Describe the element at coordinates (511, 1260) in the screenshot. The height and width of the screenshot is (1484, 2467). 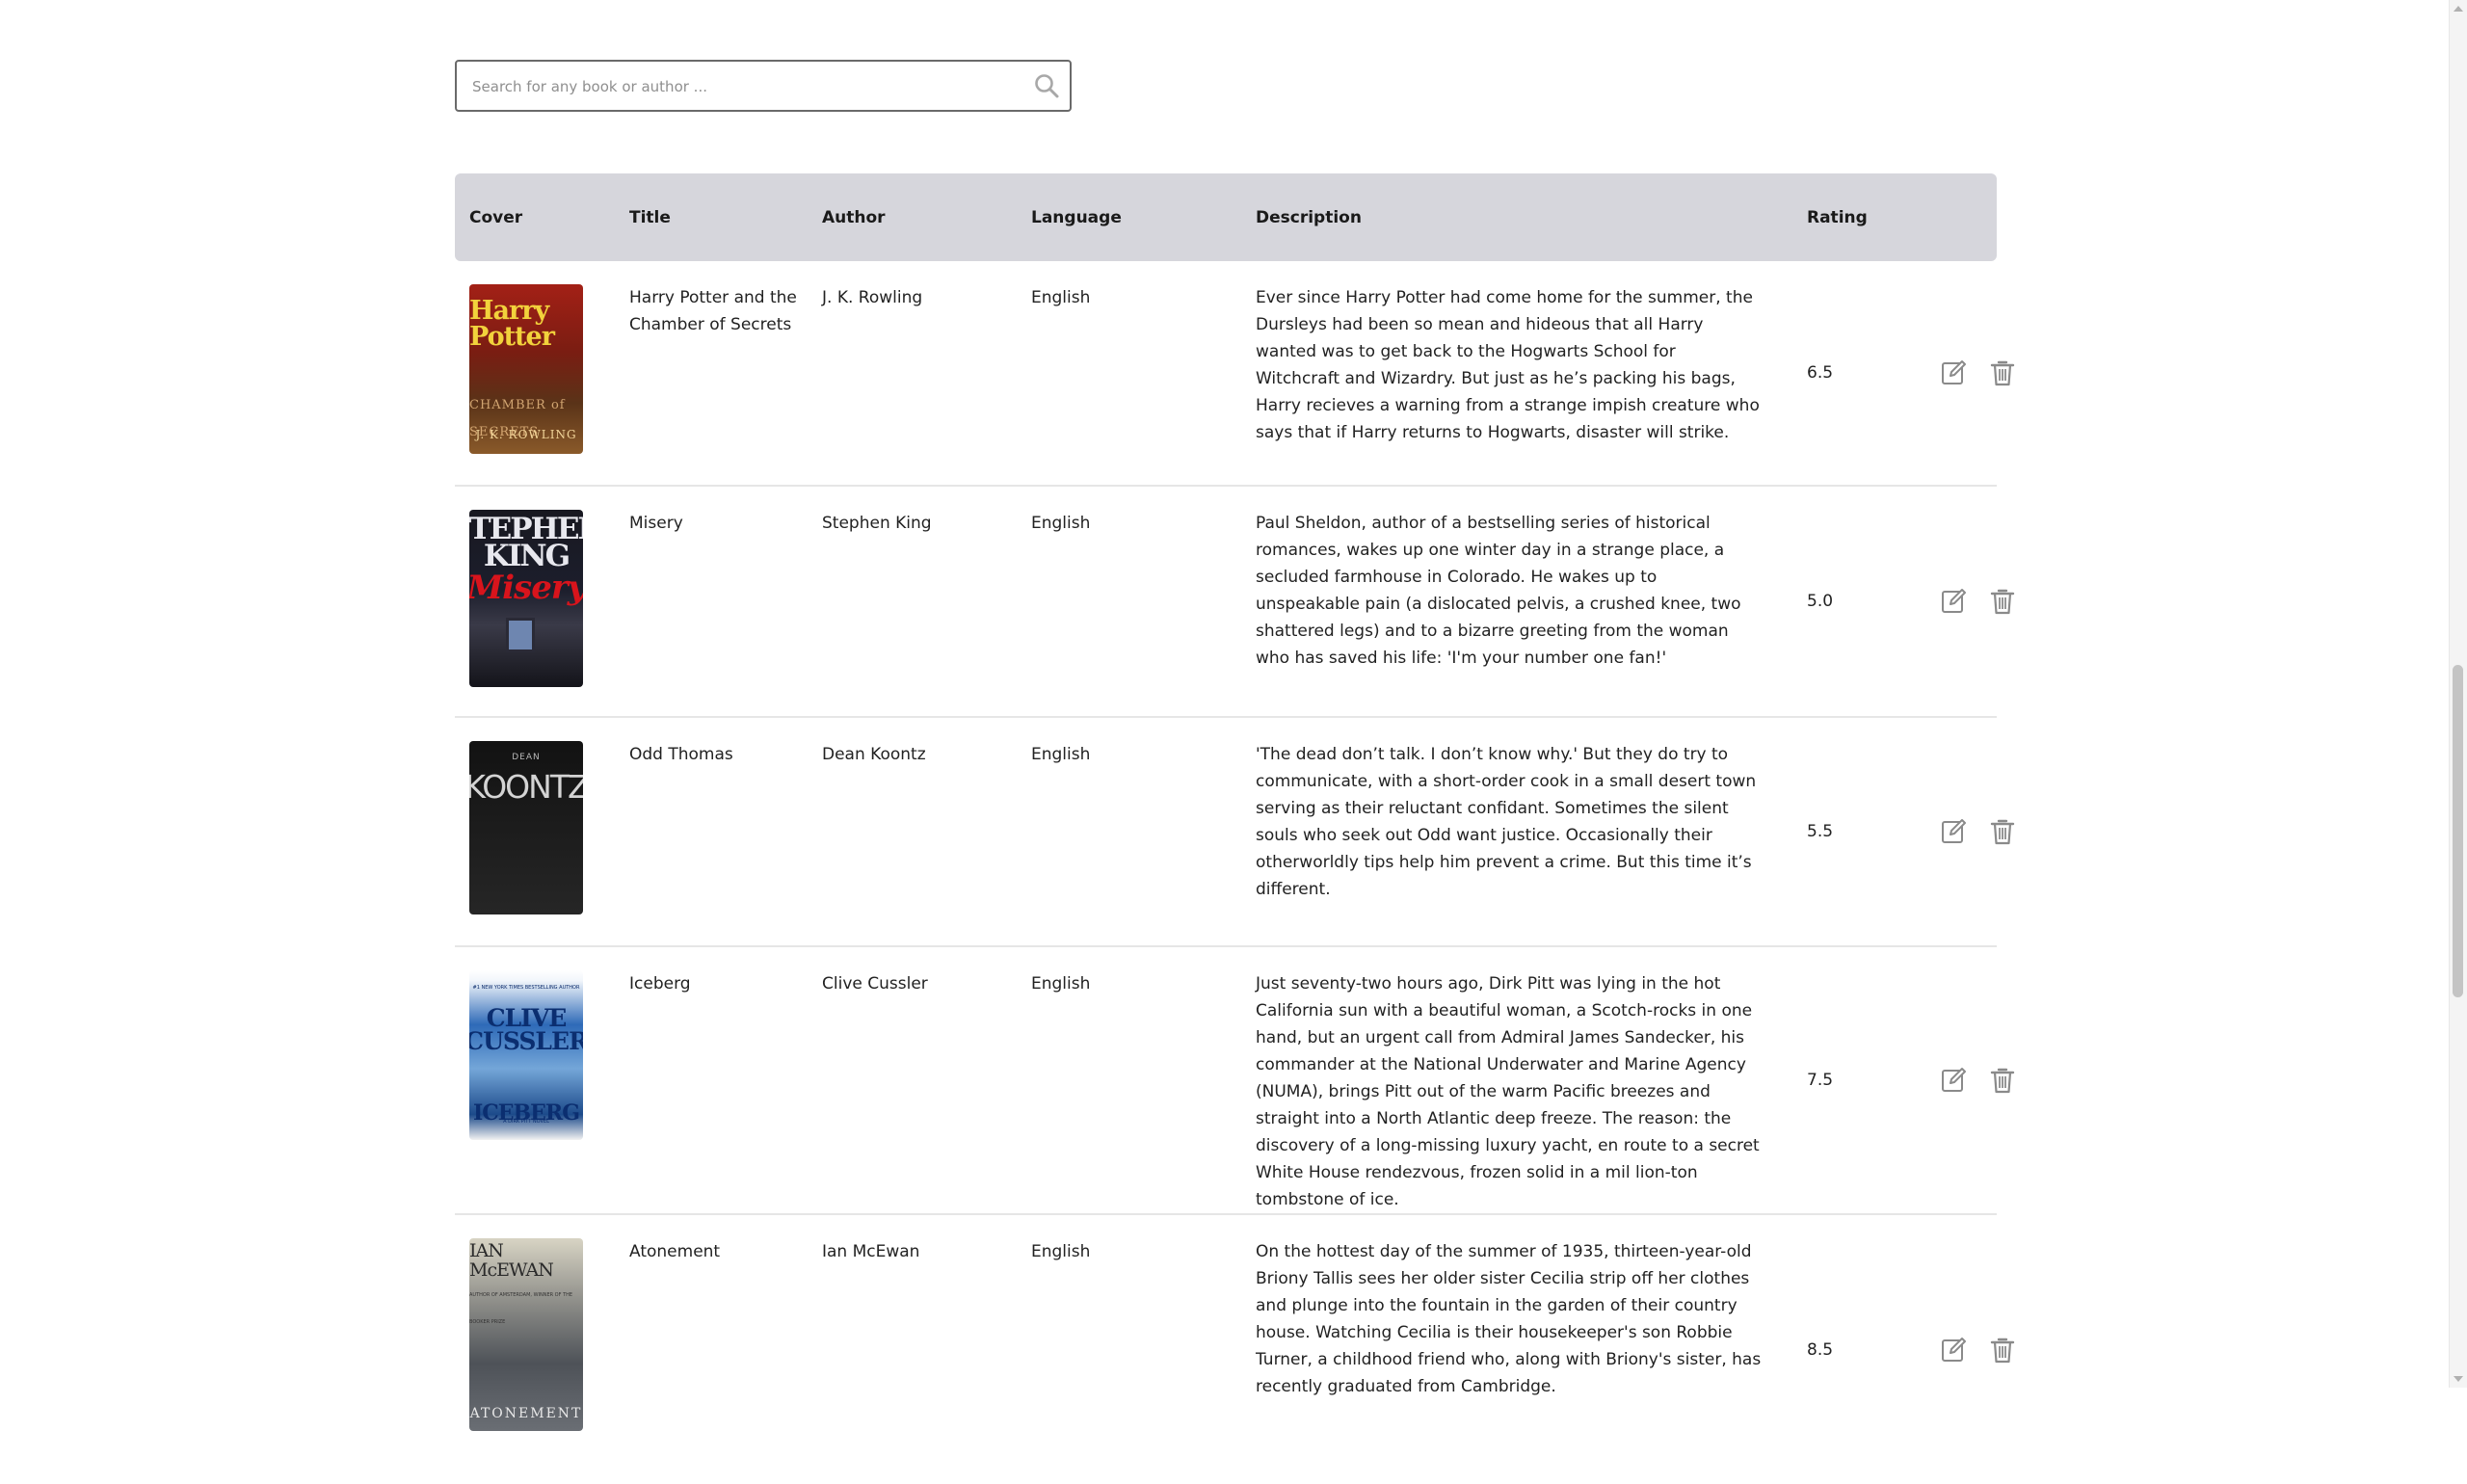
I see `cover-author-text: IAN McEWAN` at that location.